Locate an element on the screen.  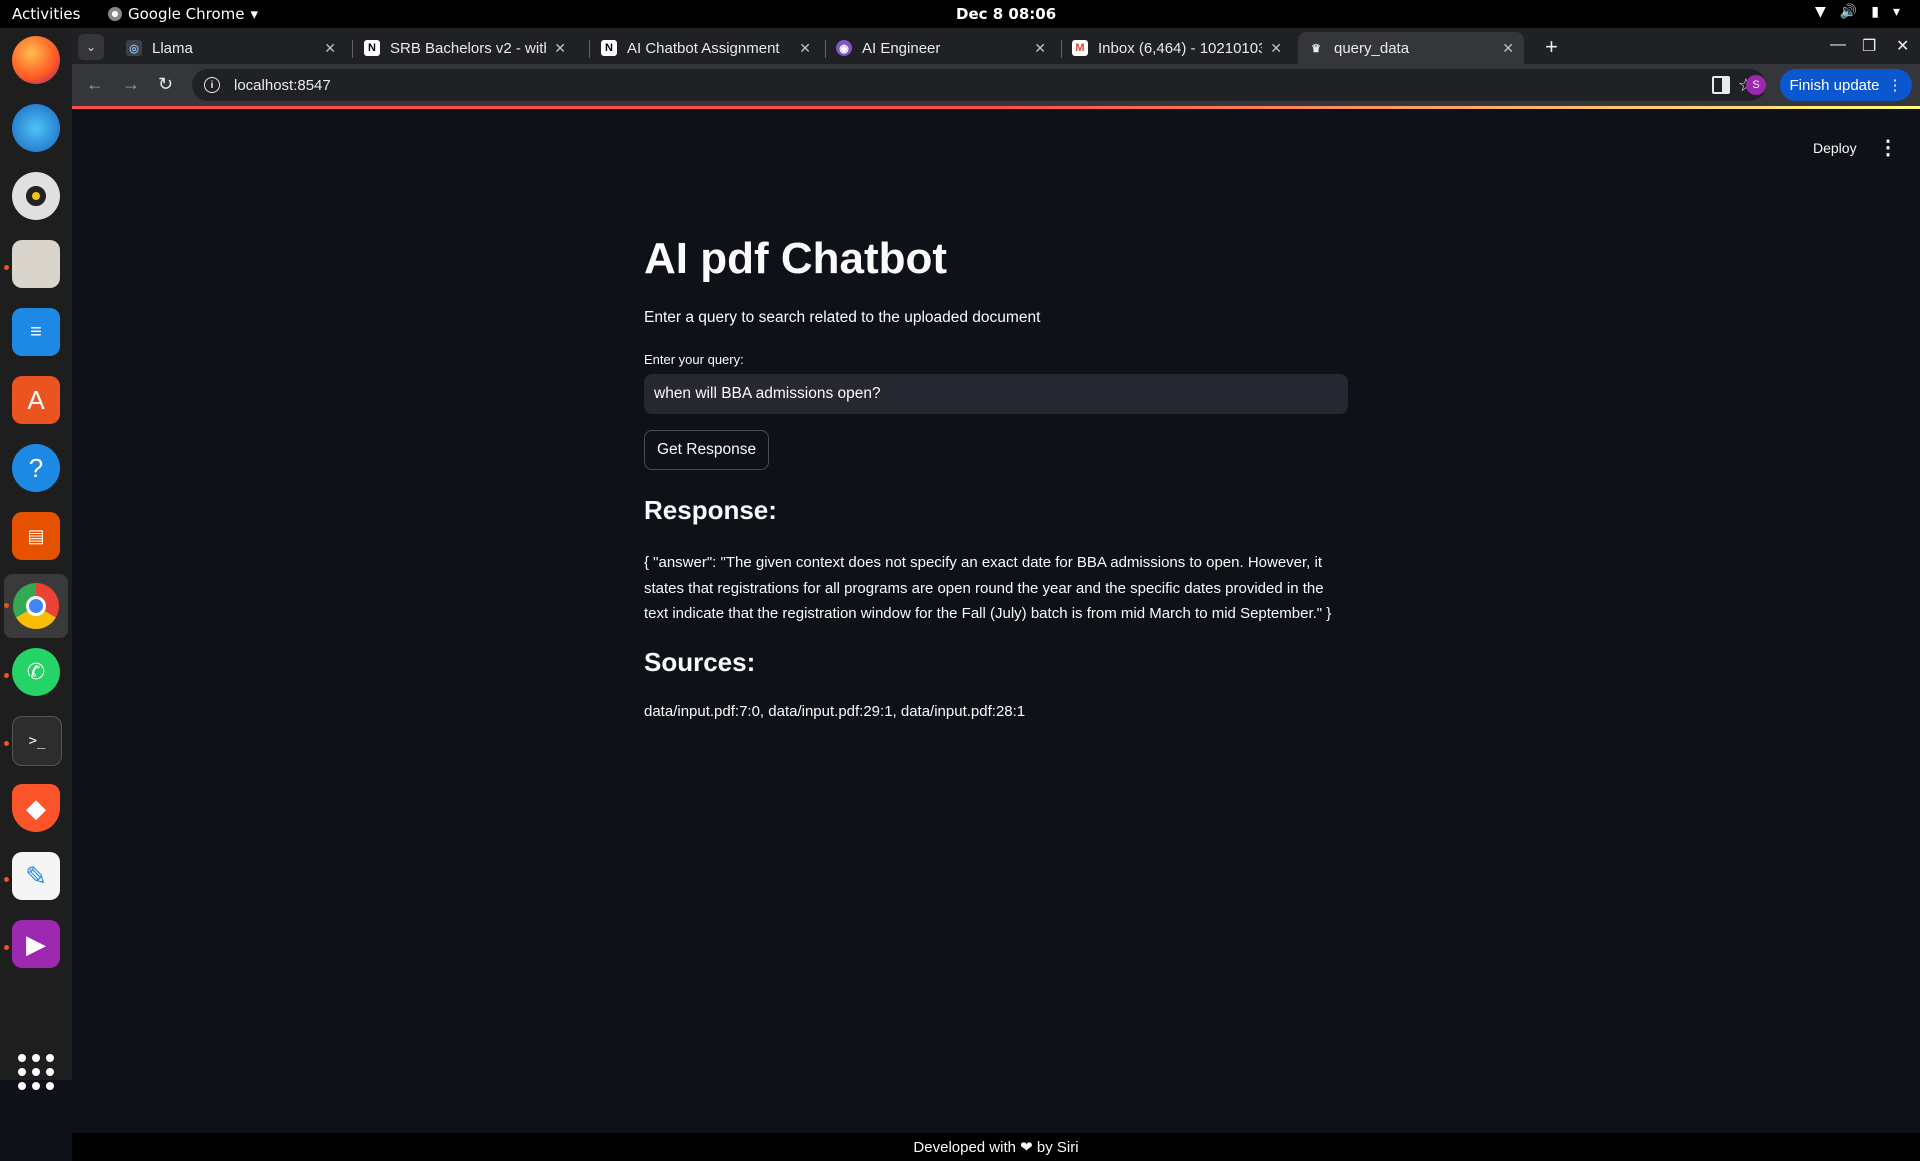
chevron-down-icon: ▾ is located at coordinates (1896, 12).